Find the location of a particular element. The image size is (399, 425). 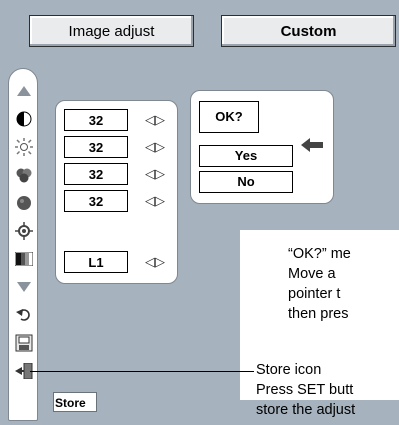

note-title: Store icon is located at coordinates (289, 370).